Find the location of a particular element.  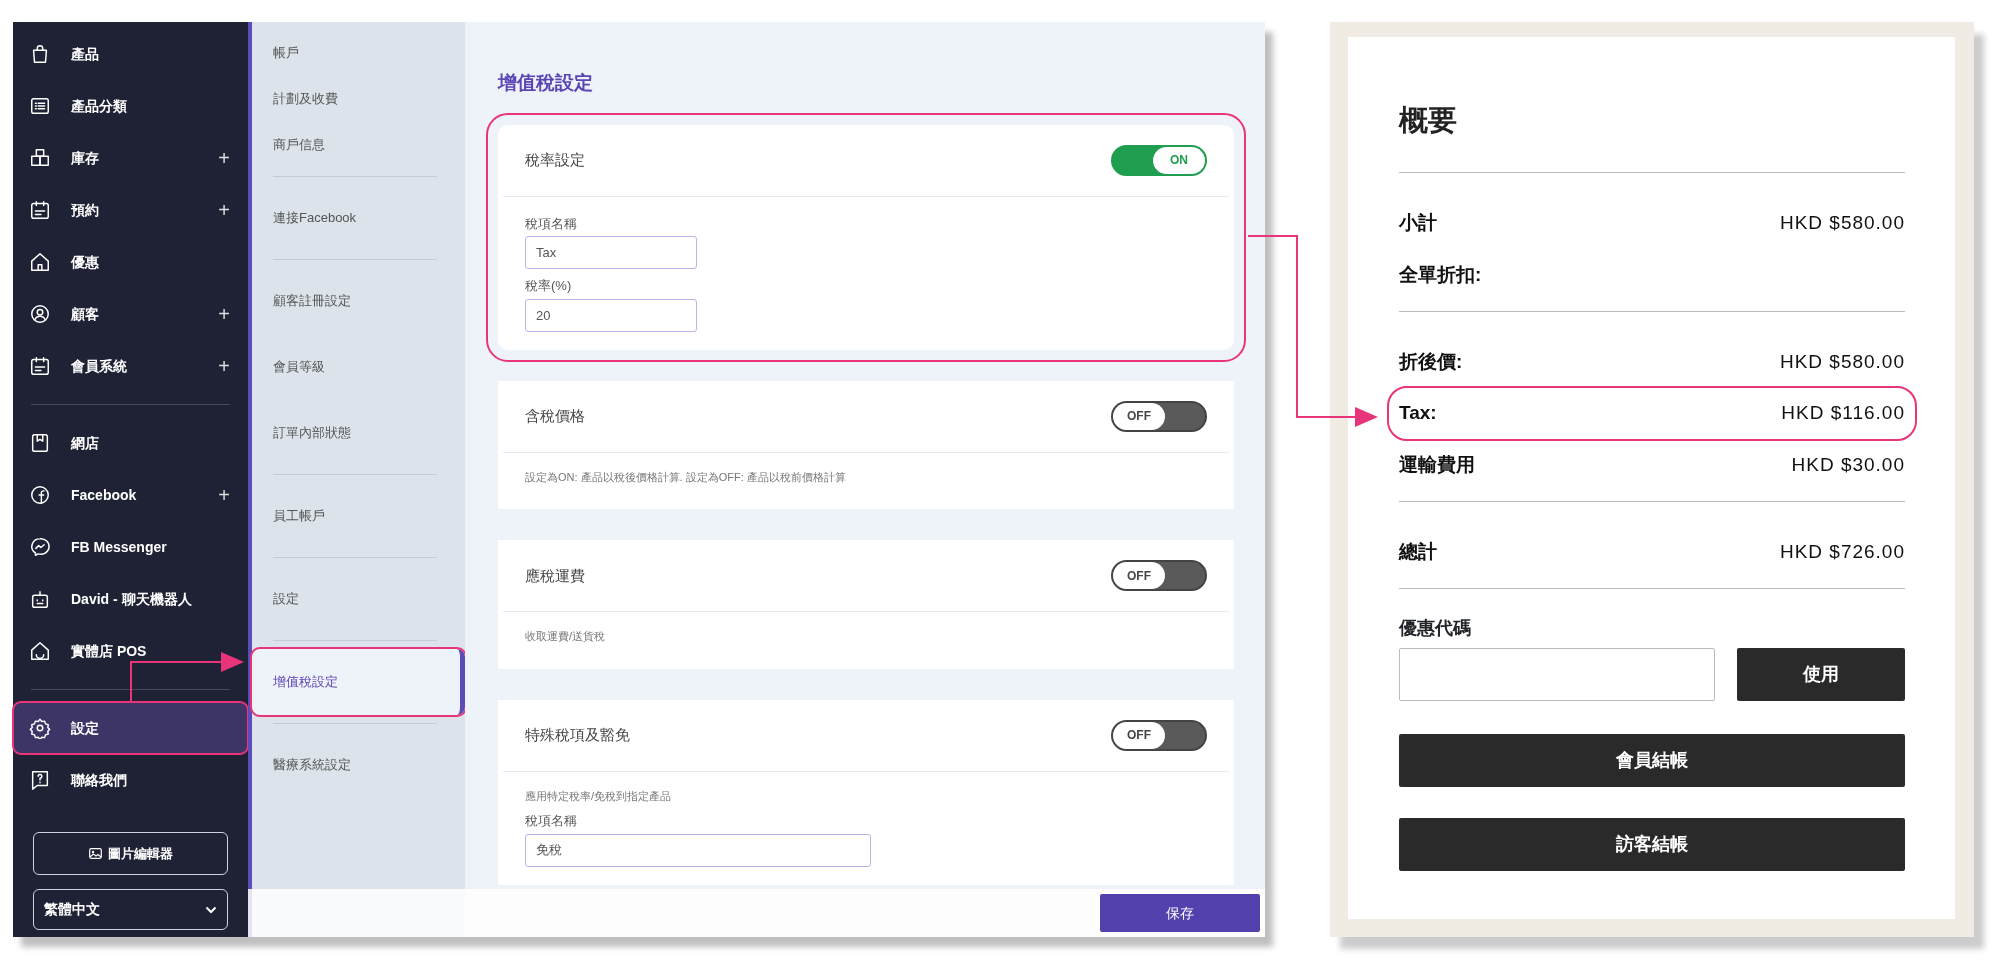

submenu-item: 商戶信息 is located at coordinates (358, 145).